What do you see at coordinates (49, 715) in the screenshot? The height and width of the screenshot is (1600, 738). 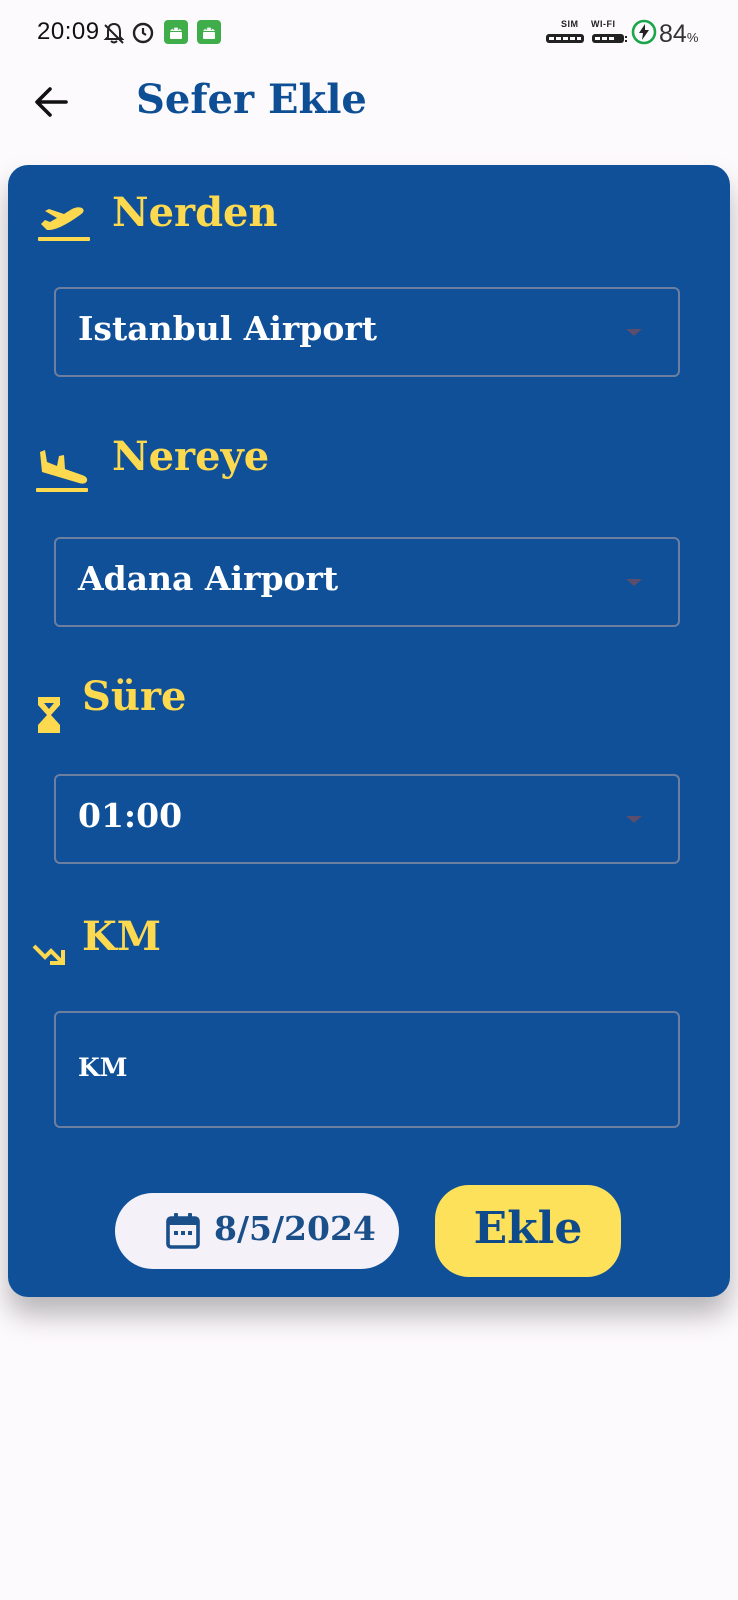 I see `hourglass-icon` at bounding box center [49, 715].